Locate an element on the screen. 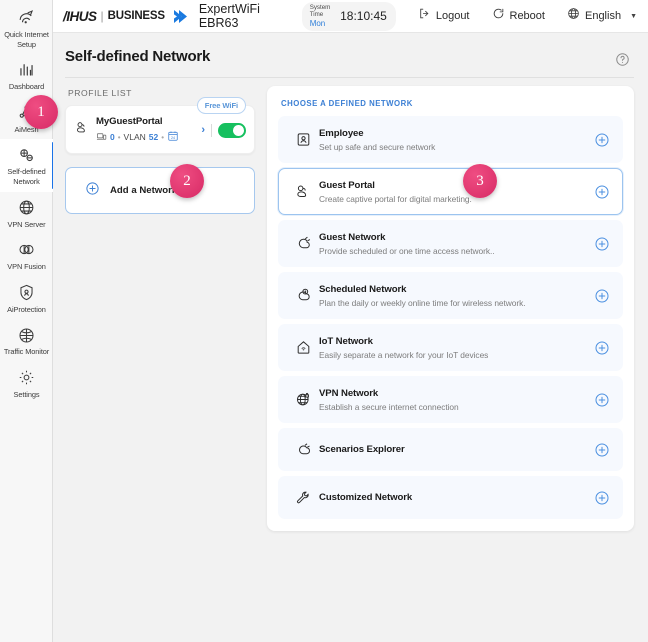  vpn-network-icon is located at coordinates (303, 399).